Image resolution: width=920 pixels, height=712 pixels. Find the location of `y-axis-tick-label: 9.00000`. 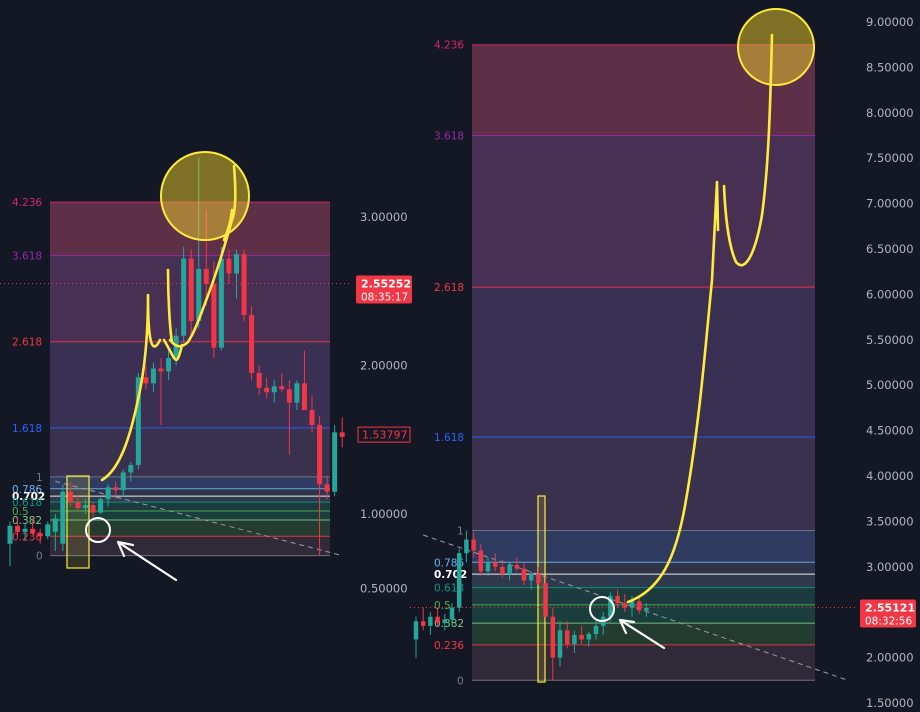

y-axis-tick-label: 9.00000 is located at coordinates (890, 22).